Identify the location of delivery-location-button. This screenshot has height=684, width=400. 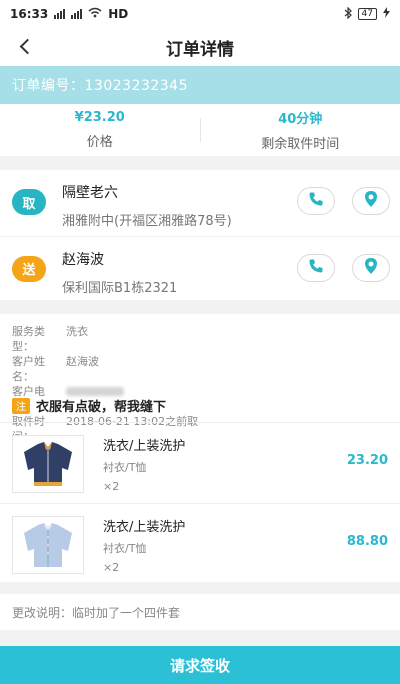
(371, 268).